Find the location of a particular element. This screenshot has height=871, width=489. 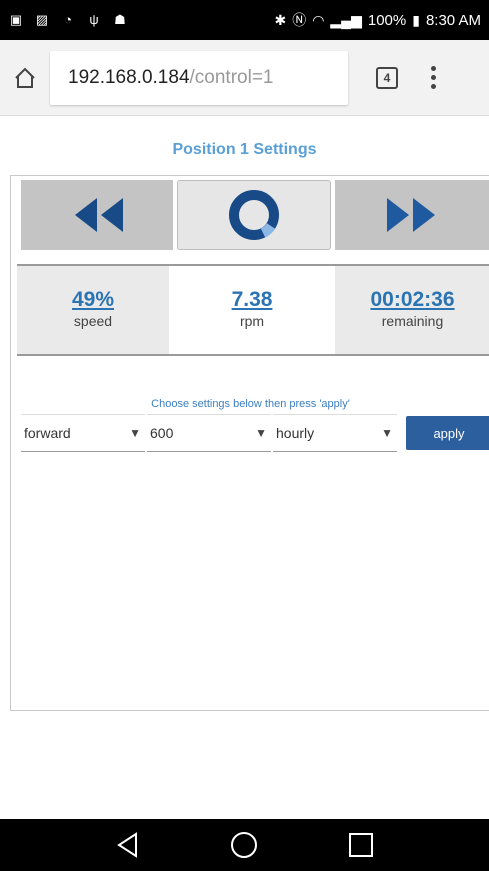

stats-row: 49% speed 7.38 rpm 00:02:36 remaining is located at coordinates (253, 310).